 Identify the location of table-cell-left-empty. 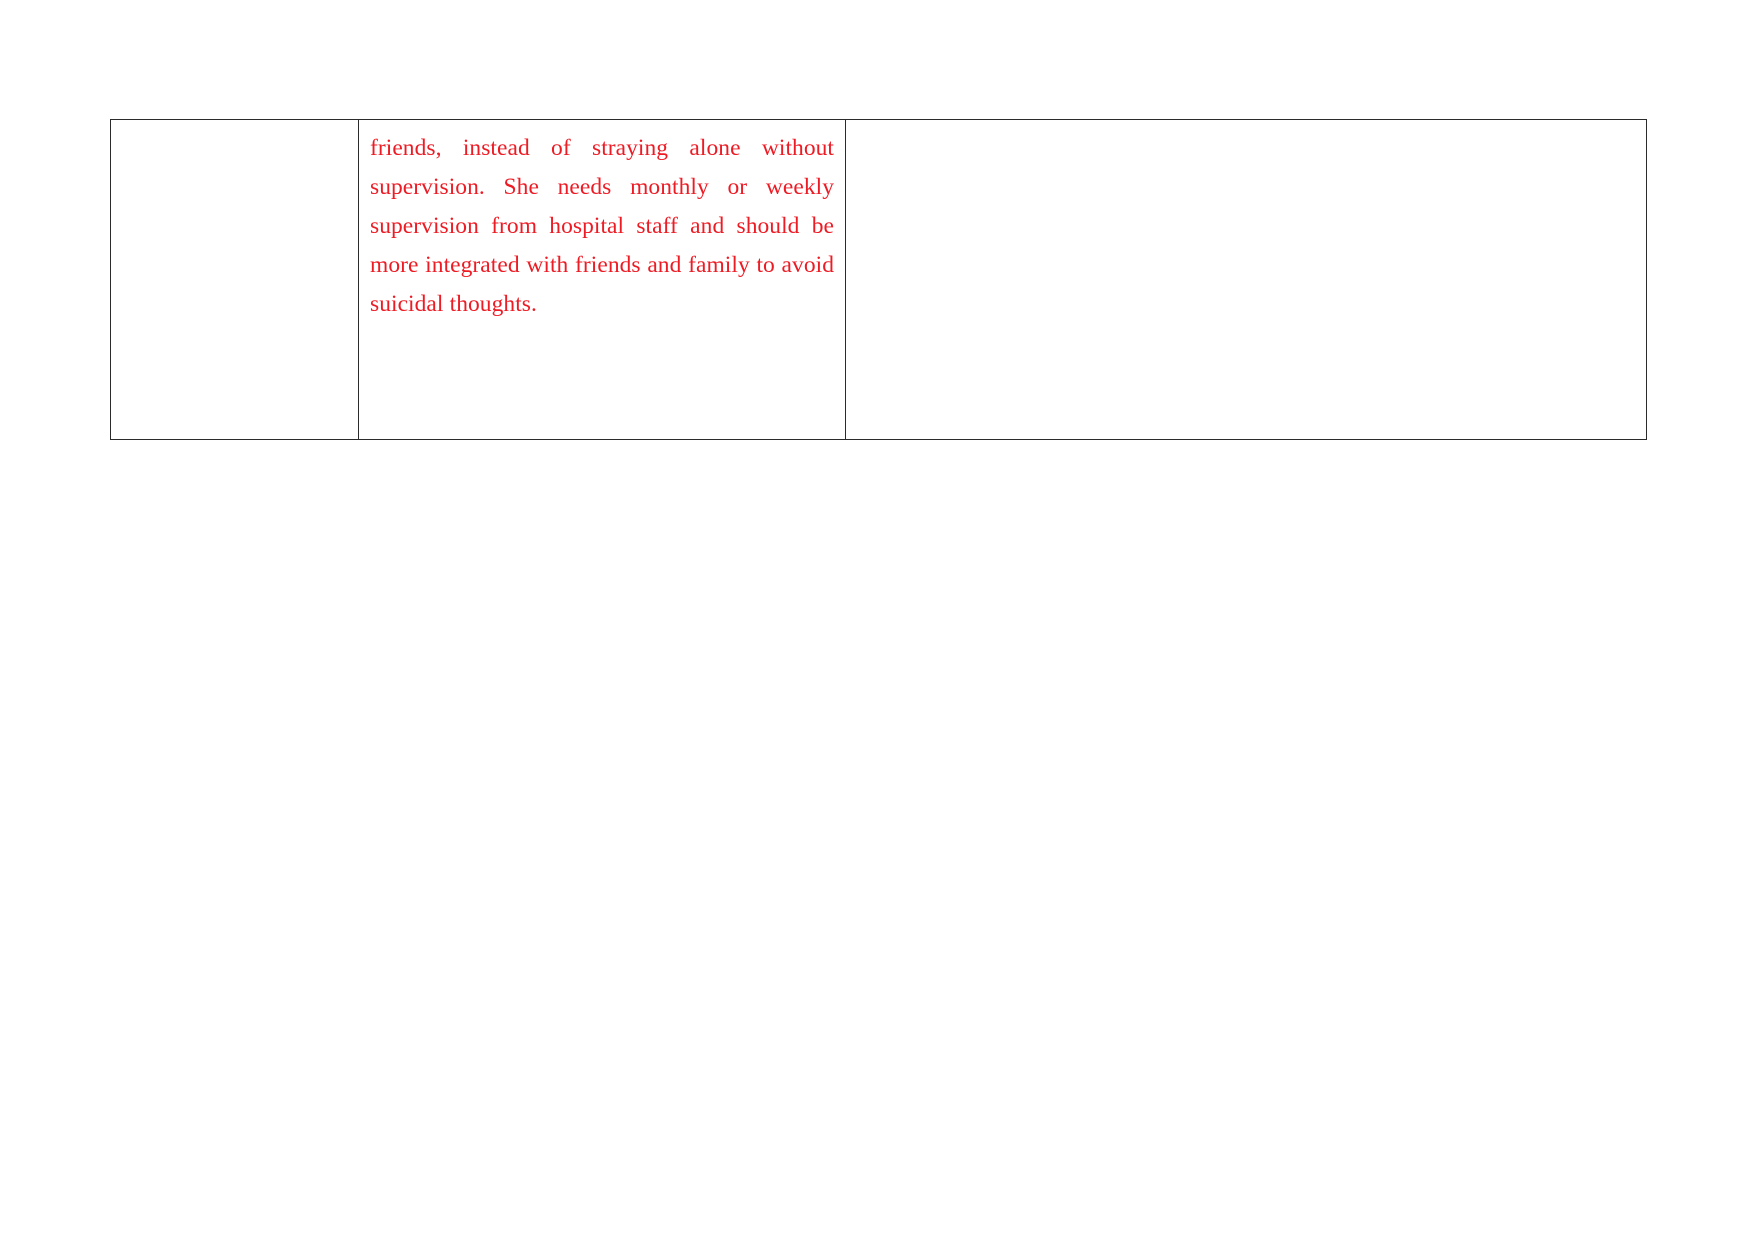
(234, 279).